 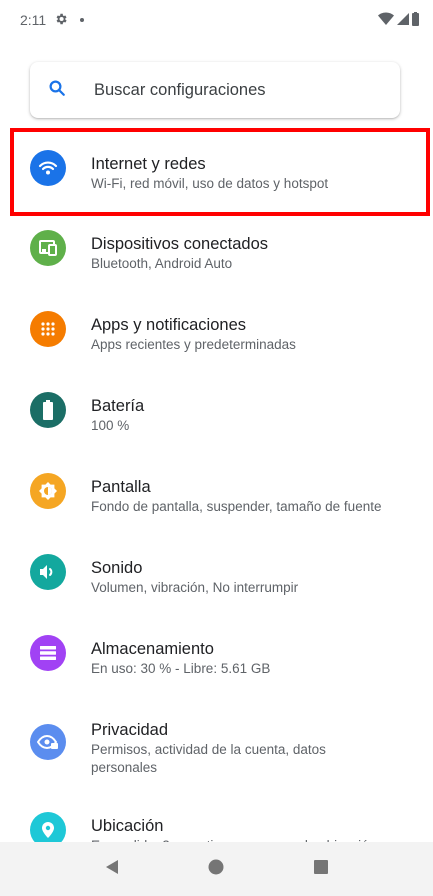 What do you see at coordinates (321, 869) in the screenshot?
I see `recents-button` at bounding box center [321, 869].